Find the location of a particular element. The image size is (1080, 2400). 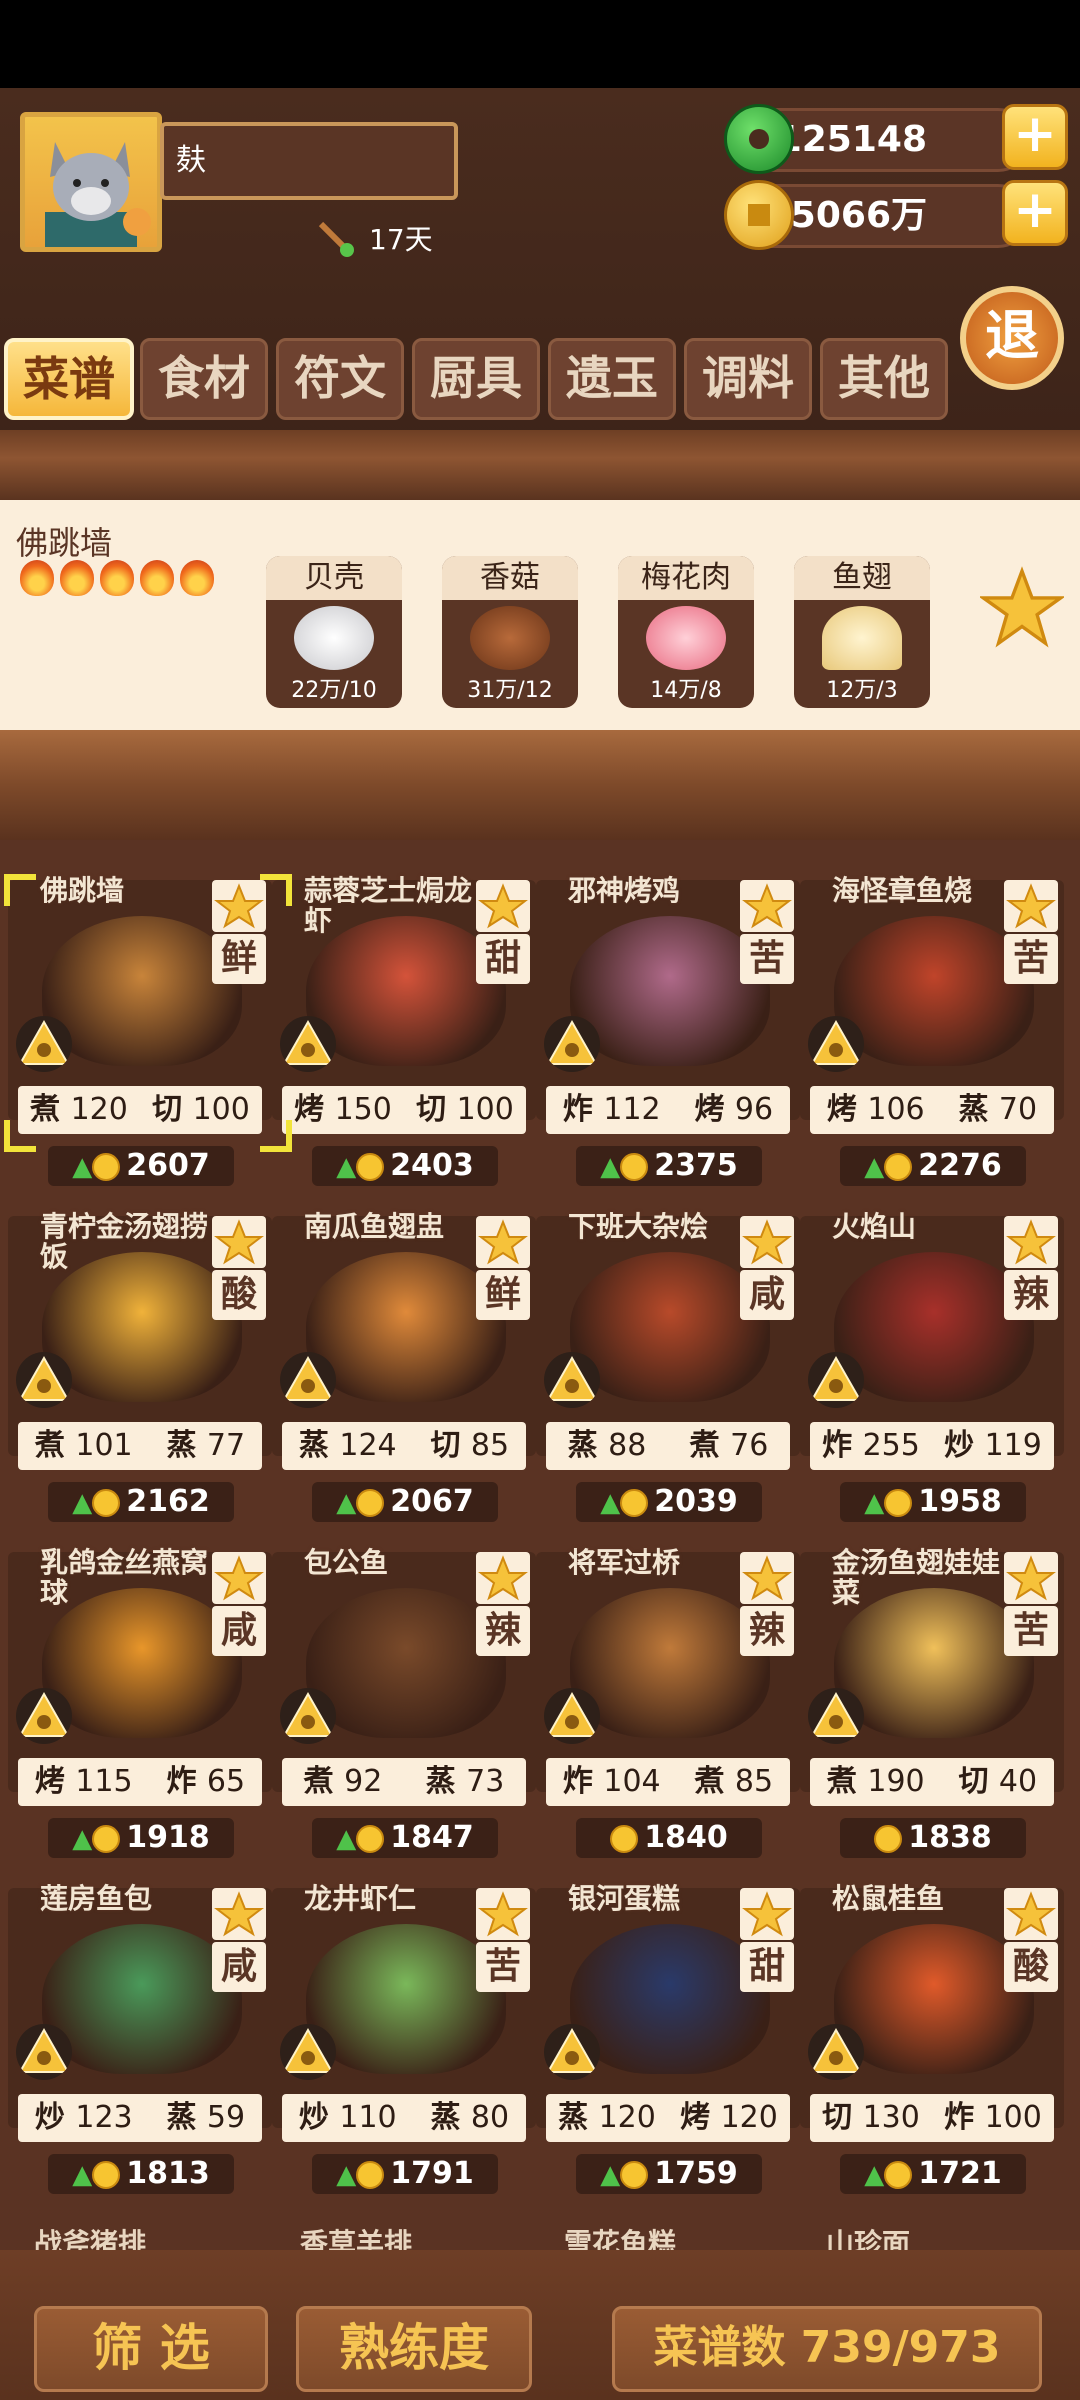

recipe-card: 南瓜鱼翅盅鲜蒸 124 切 85 ▲ 2067 is located at coordinates (404, 1349).